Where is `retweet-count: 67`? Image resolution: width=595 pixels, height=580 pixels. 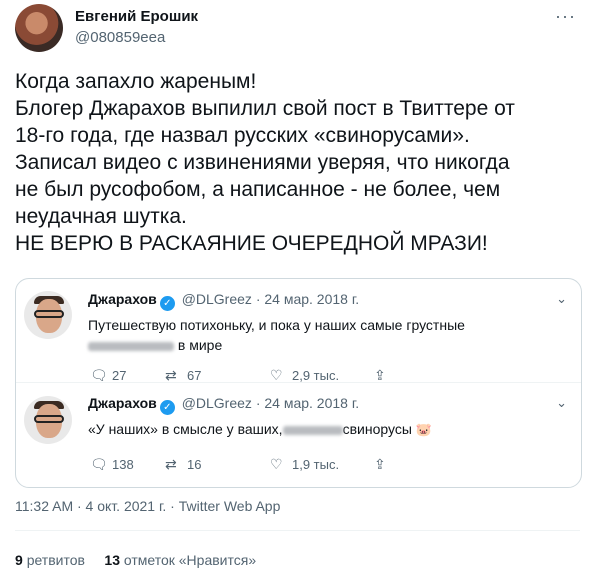 retweet-count: 67 is located at coordinates (194, 375).